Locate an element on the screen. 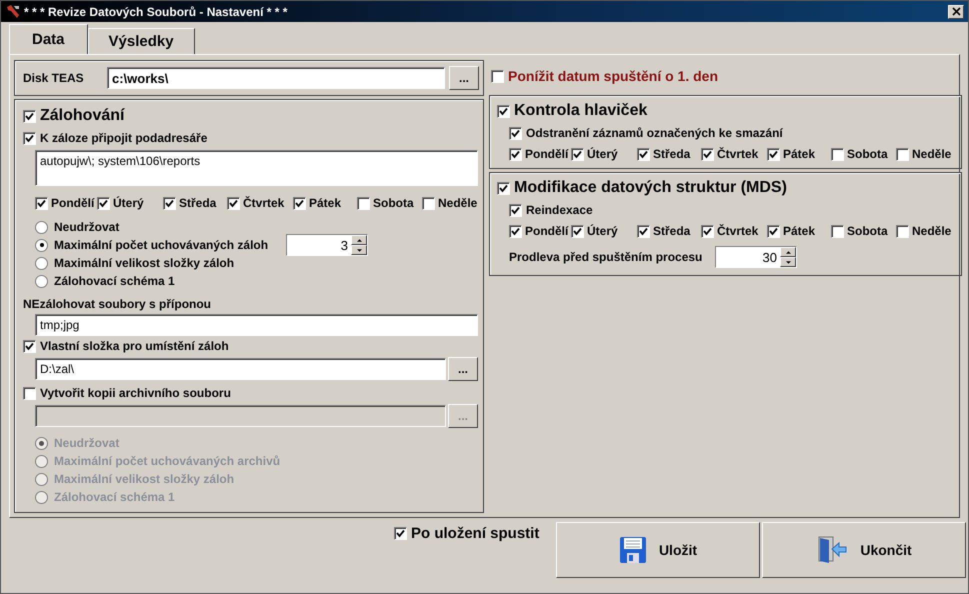 The image size is (969, 594). input-field: tmp;jpg is located at coordinates (256, 325).